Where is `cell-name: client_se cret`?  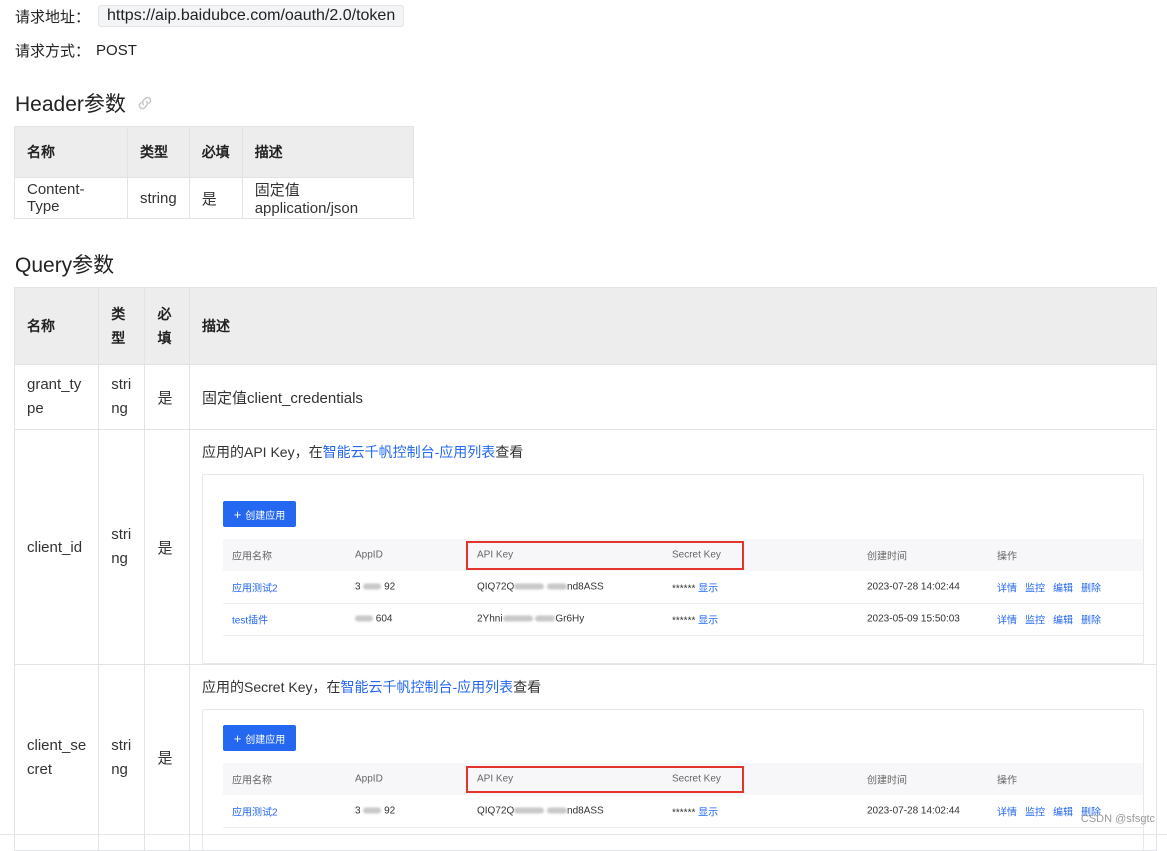 cell-name: client_se cret is located at coordinates (56, 757).